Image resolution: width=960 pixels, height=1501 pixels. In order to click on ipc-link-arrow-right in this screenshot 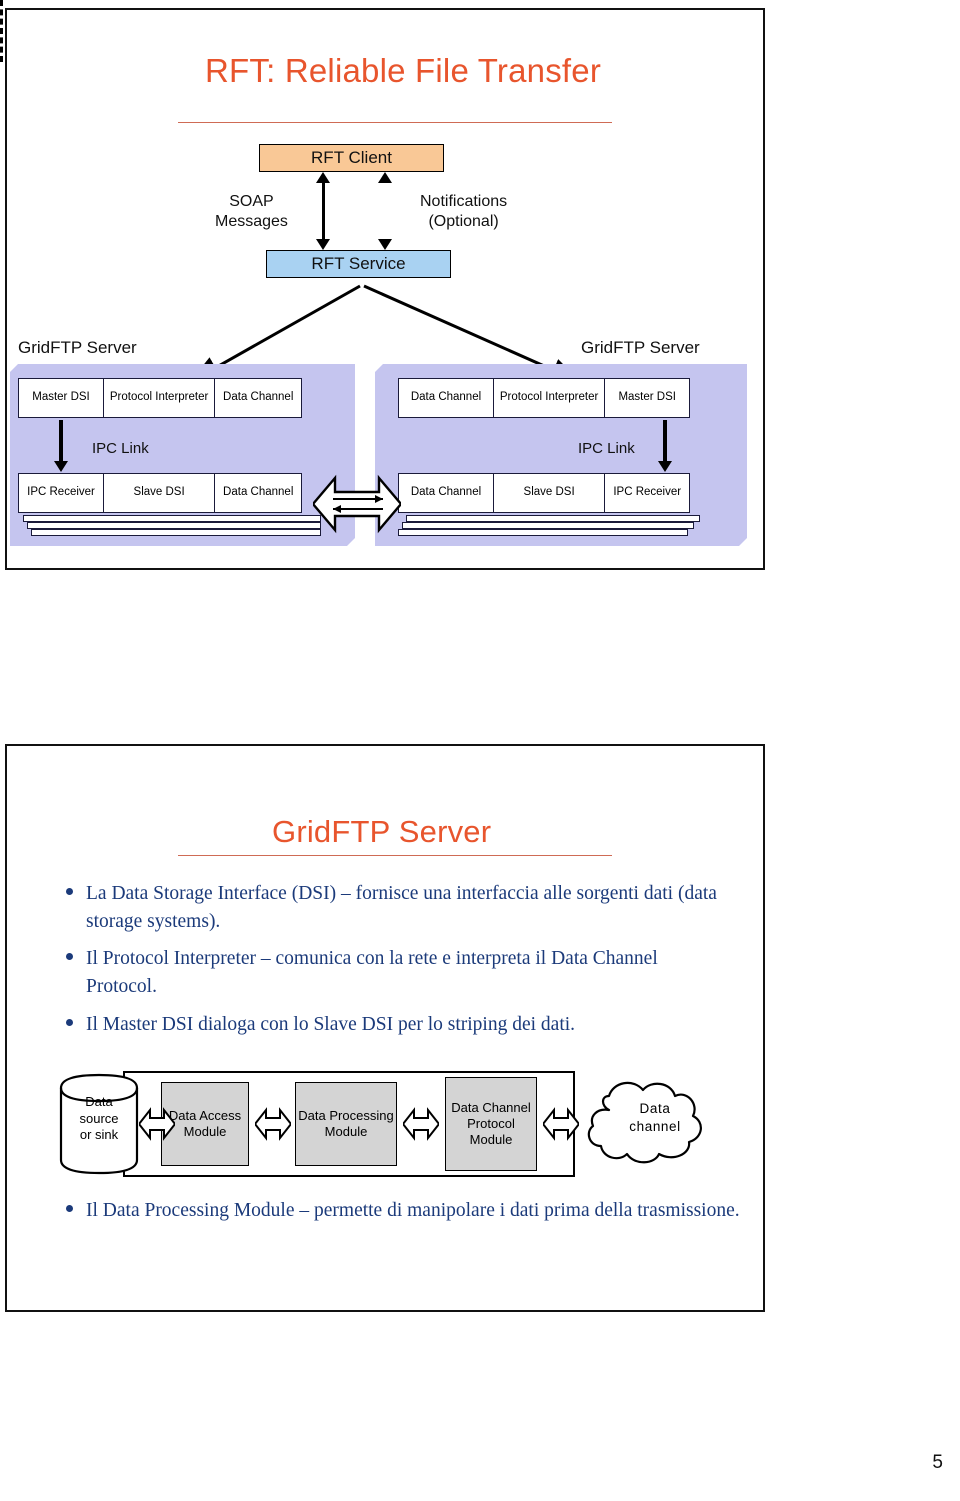, I will do `click(665, 446)`.